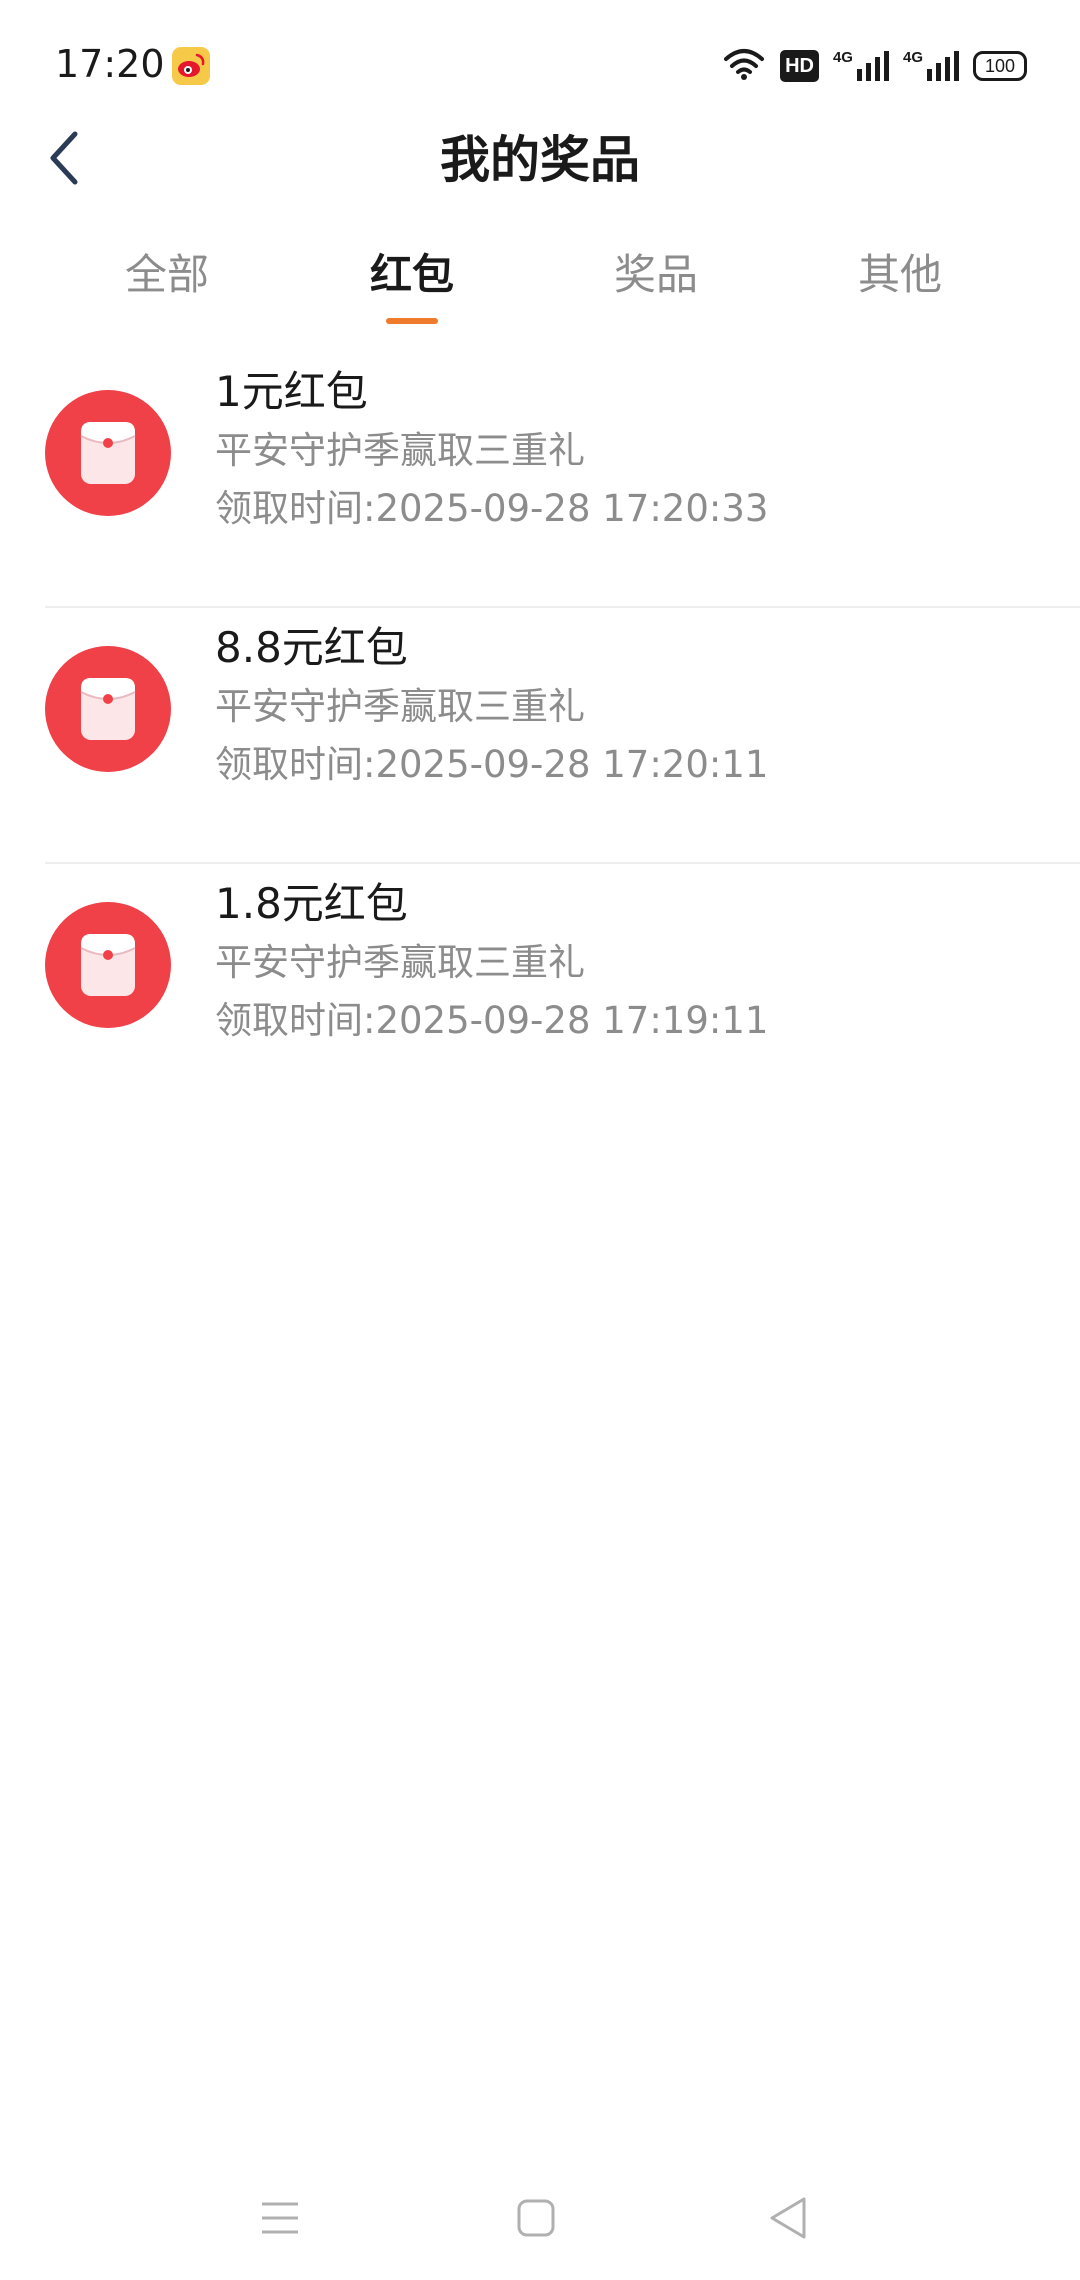 The image size is (1080, 2280). I want to click on item-time: 领取时间:2025-09-28 17:19:11, so click(492, 1020).